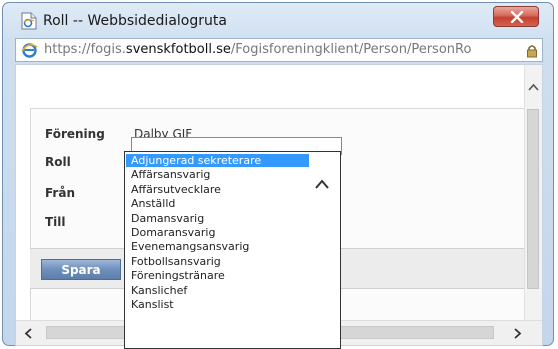  I want to click on dropdown-option: Affärsansvarig, so click(217, 174).